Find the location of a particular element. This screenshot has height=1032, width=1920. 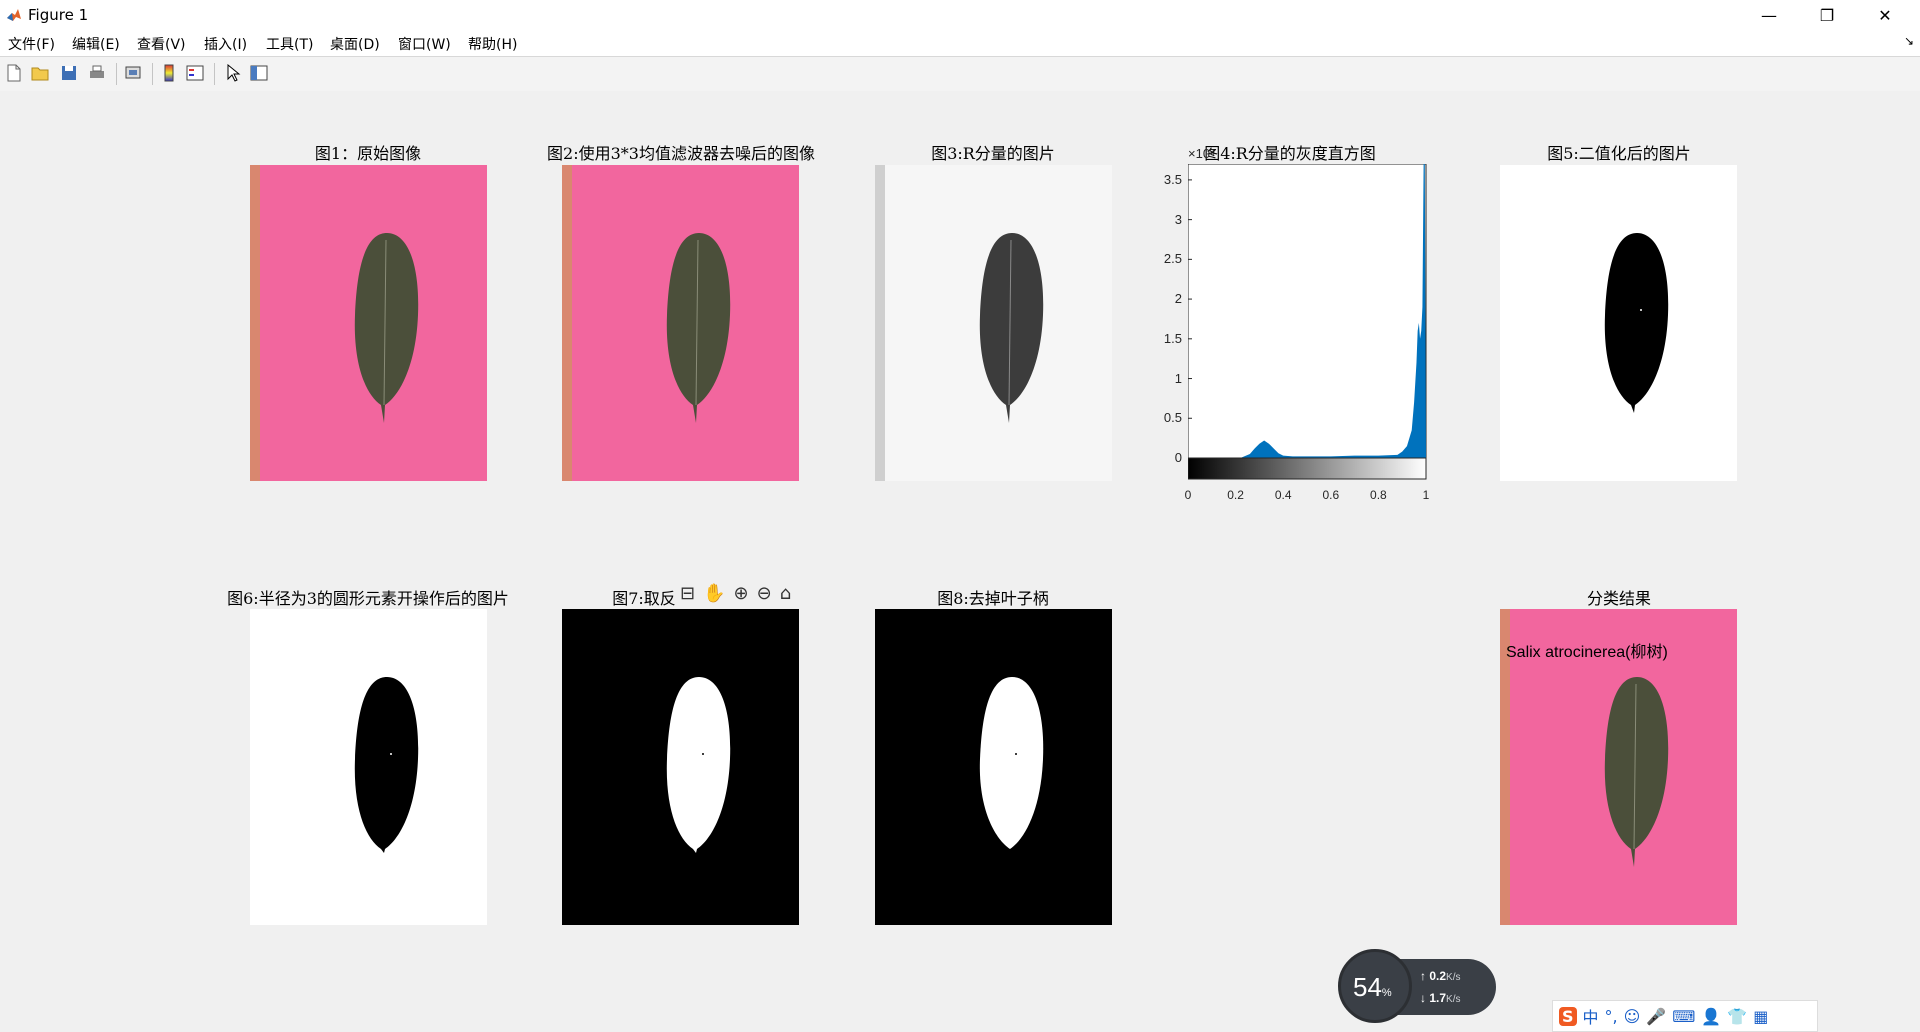

panel-7-title: 图7:取反 is located at coordinates (644, 598).